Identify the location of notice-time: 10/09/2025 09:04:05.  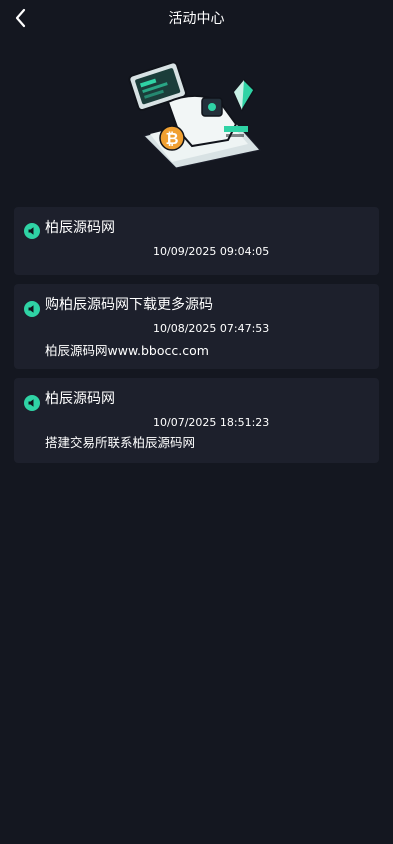
(211, 251).